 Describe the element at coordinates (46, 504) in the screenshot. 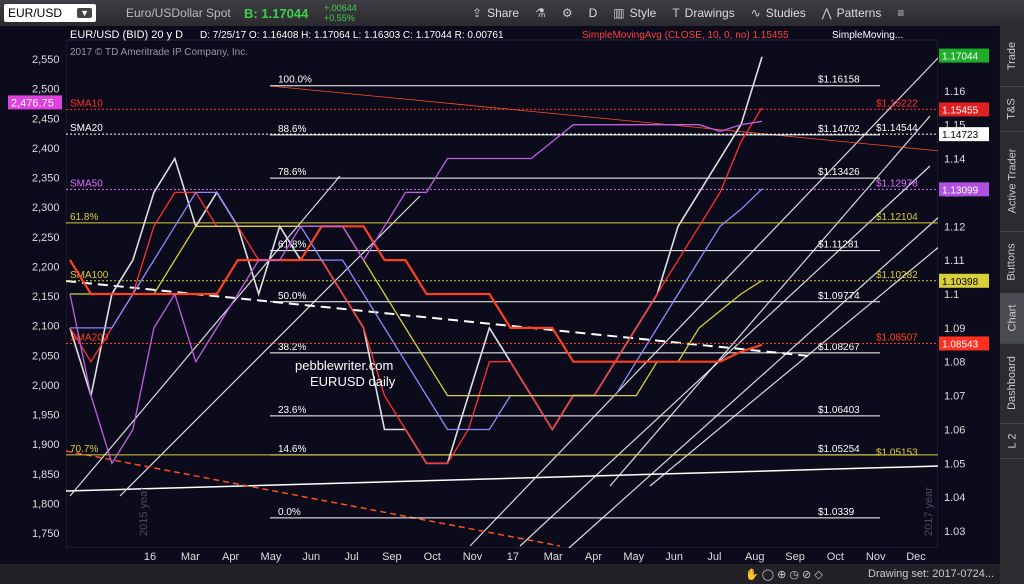

I see `left-tick-label: 1,800` at that location.